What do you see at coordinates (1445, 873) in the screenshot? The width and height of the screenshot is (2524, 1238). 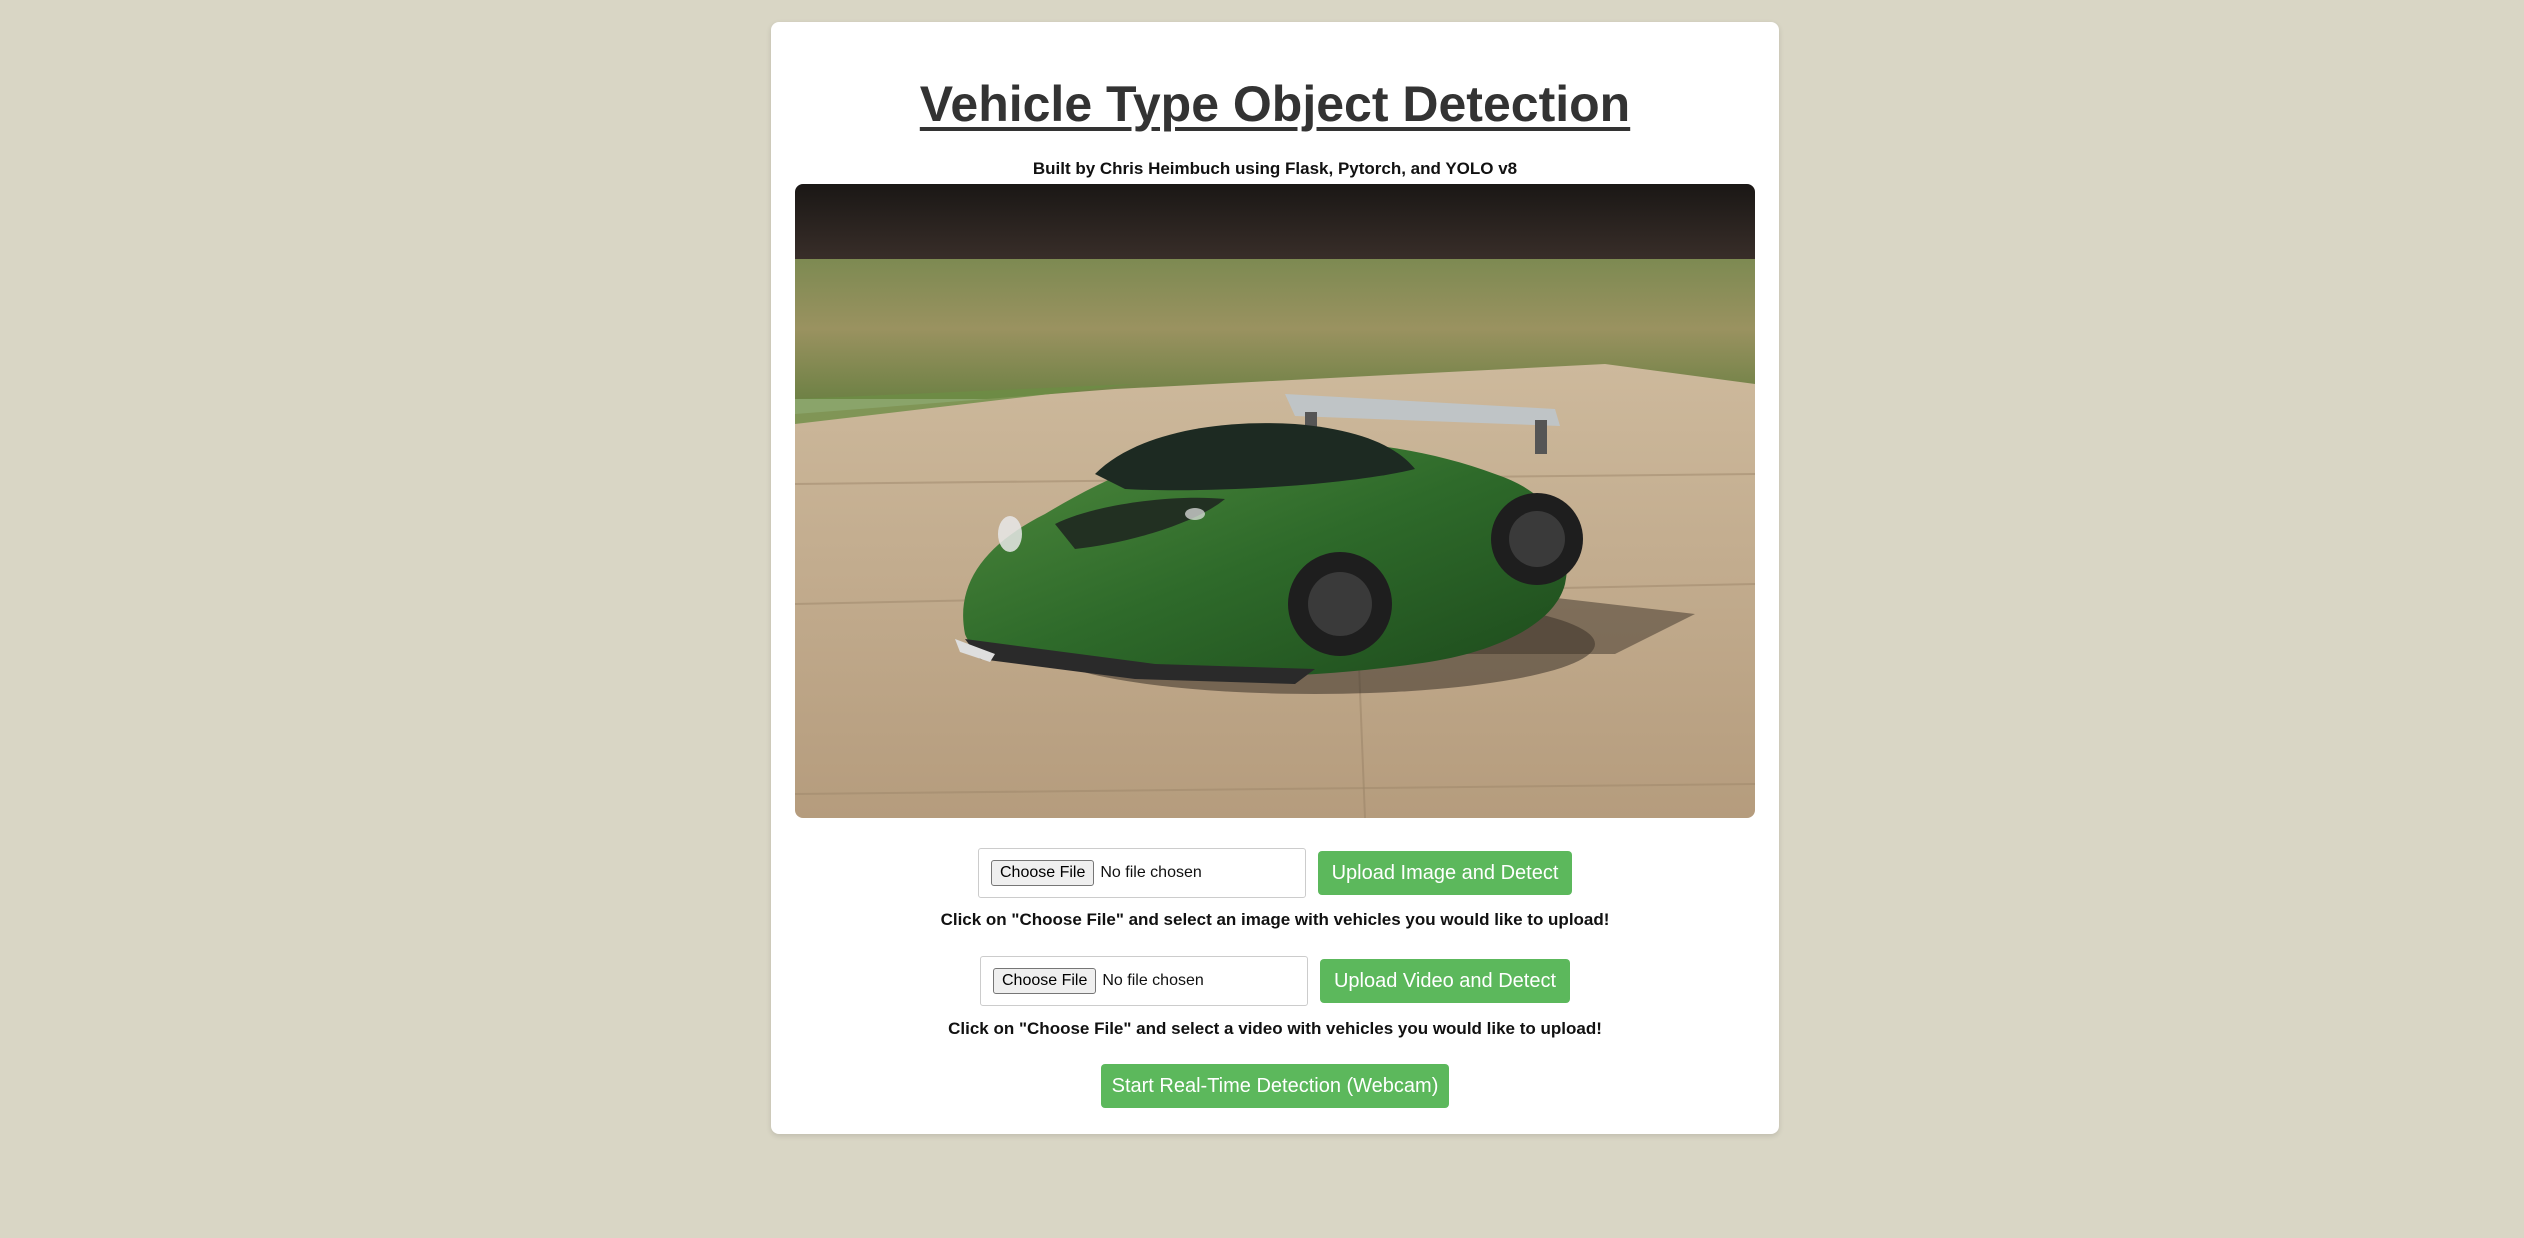 I see `upload-image-button: Upload Image and Detect` at bounding box center [1445, 873].